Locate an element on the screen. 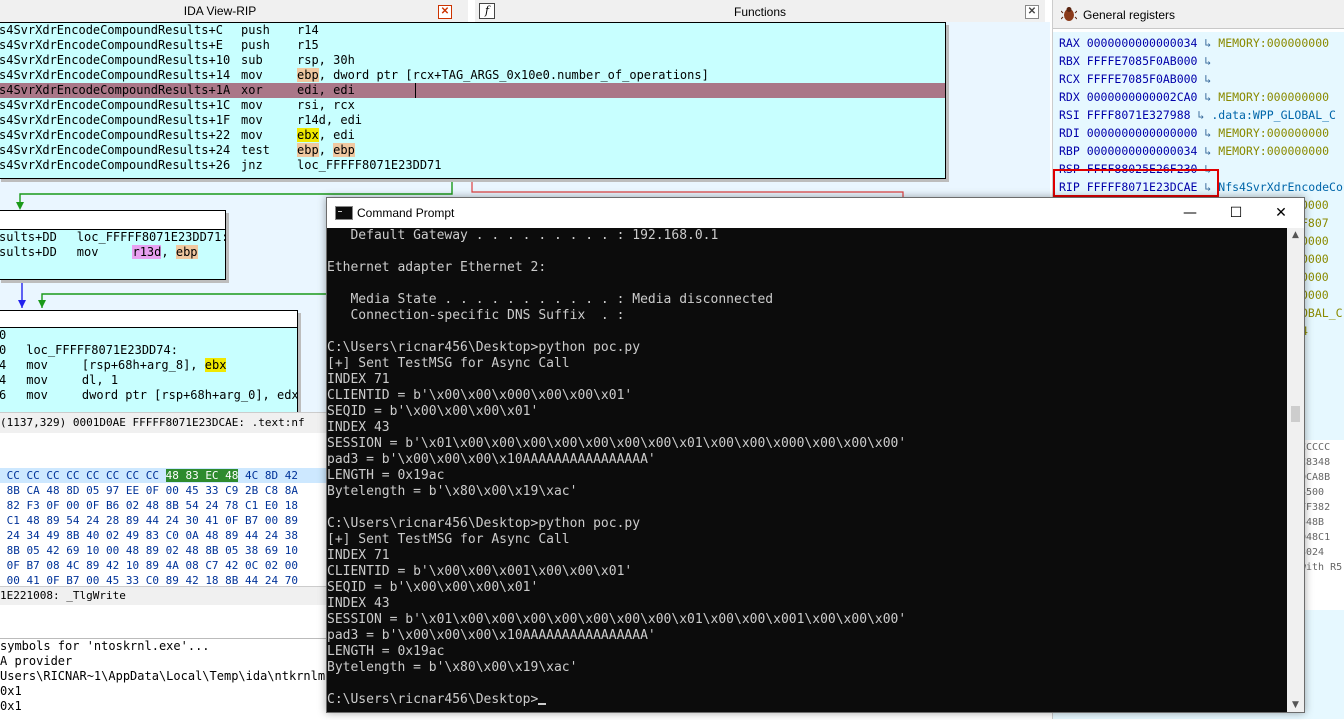  scroll-down-icon: ▼ is located at coordinates (1295, 705).